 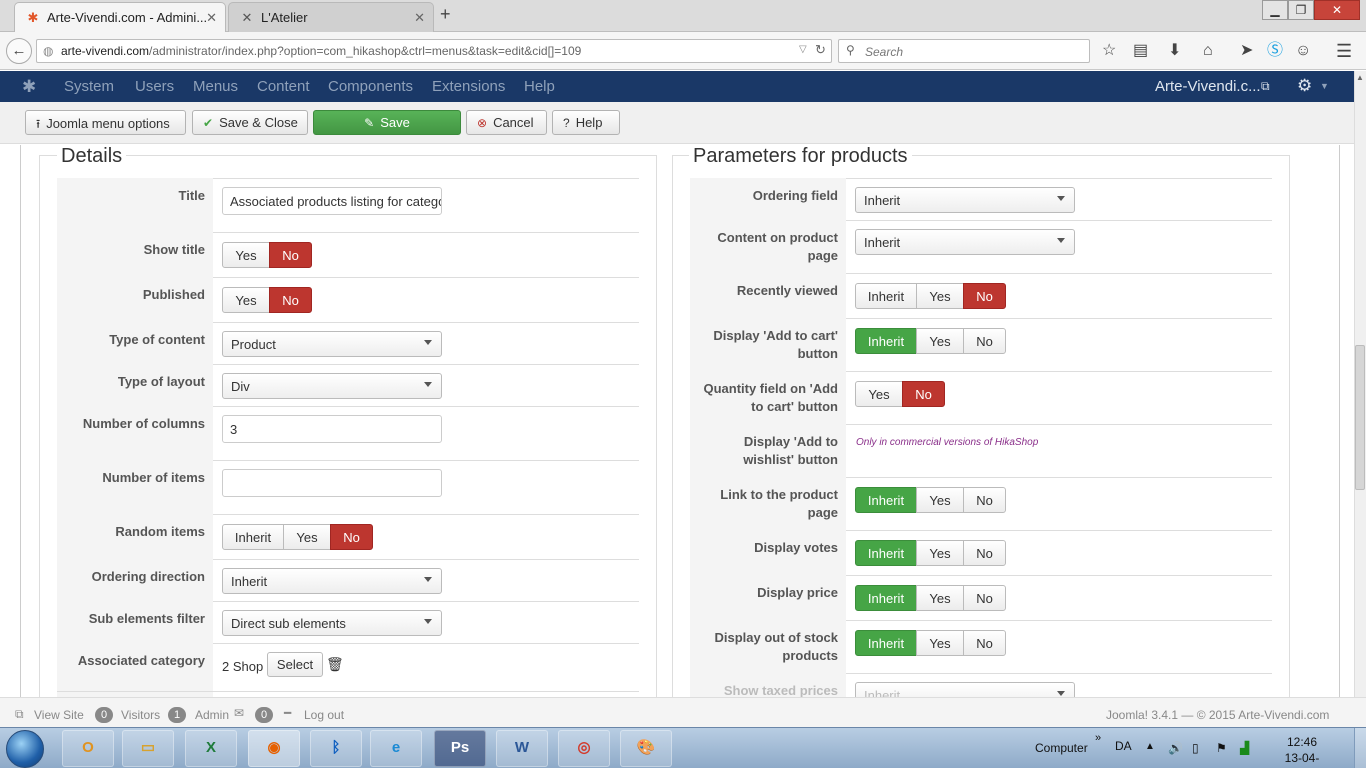 I want to click on qty-no: No, so click(x=923, y=394).